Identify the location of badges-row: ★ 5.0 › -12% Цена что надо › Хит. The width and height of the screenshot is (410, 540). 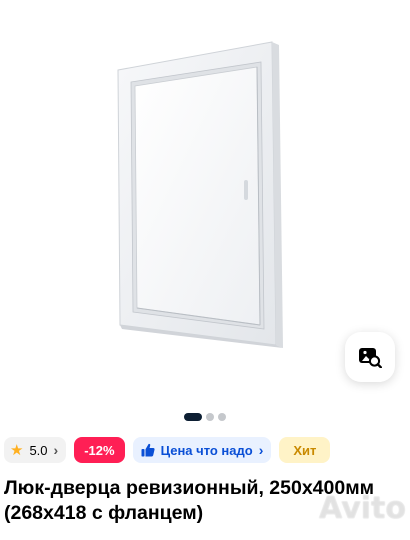
(207, 451).